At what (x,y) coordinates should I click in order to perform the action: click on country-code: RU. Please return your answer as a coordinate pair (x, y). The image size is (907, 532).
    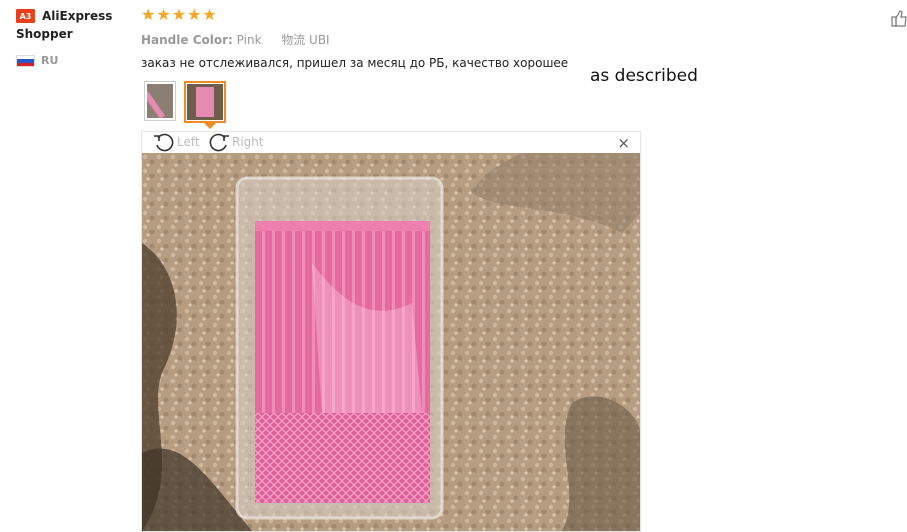
    Looking at the image, I should click on (50, 60).